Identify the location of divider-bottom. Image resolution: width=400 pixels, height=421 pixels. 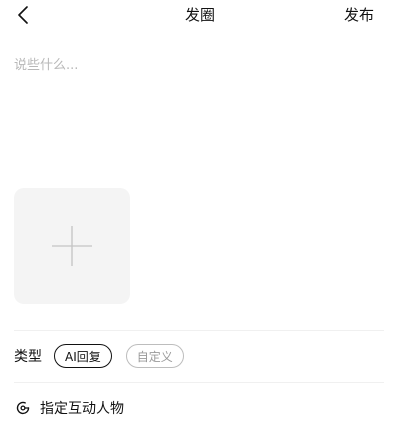
(199, 382).